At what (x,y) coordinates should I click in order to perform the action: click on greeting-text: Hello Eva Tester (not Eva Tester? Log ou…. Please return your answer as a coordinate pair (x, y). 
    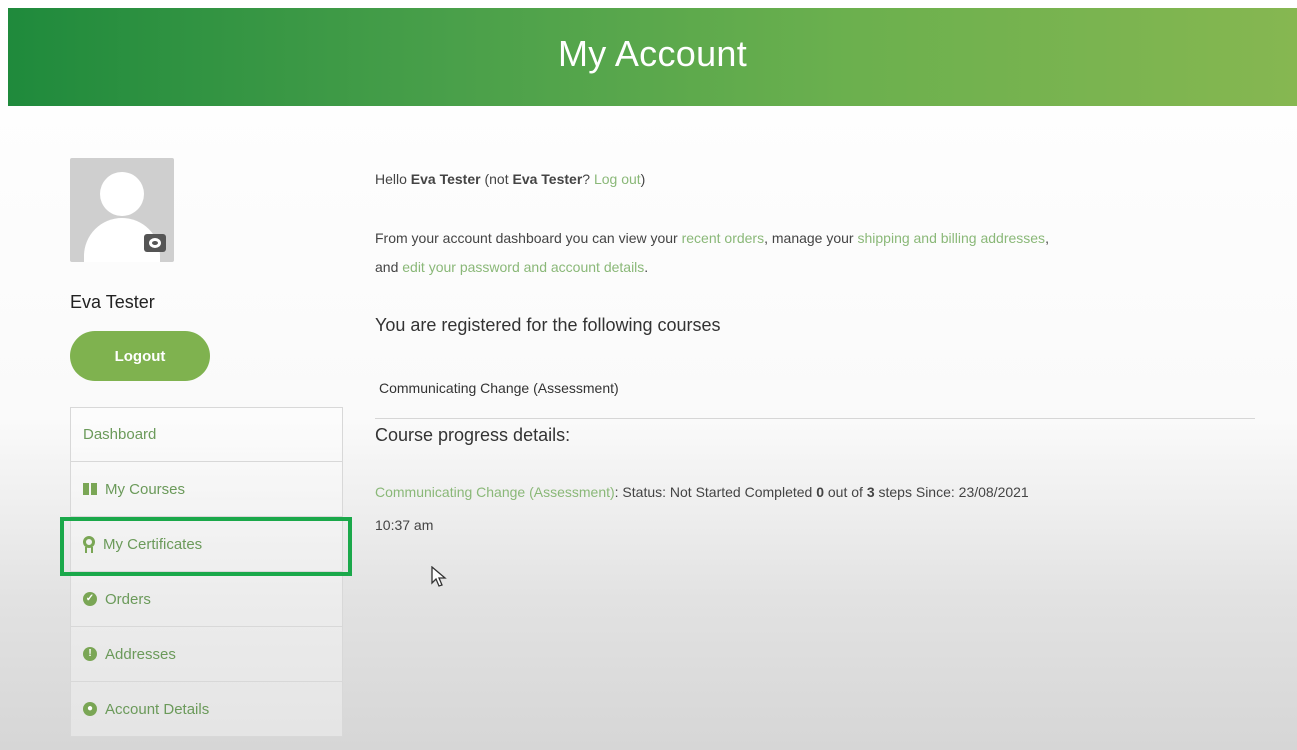
    Looking at the image, I should click on (510, 179).